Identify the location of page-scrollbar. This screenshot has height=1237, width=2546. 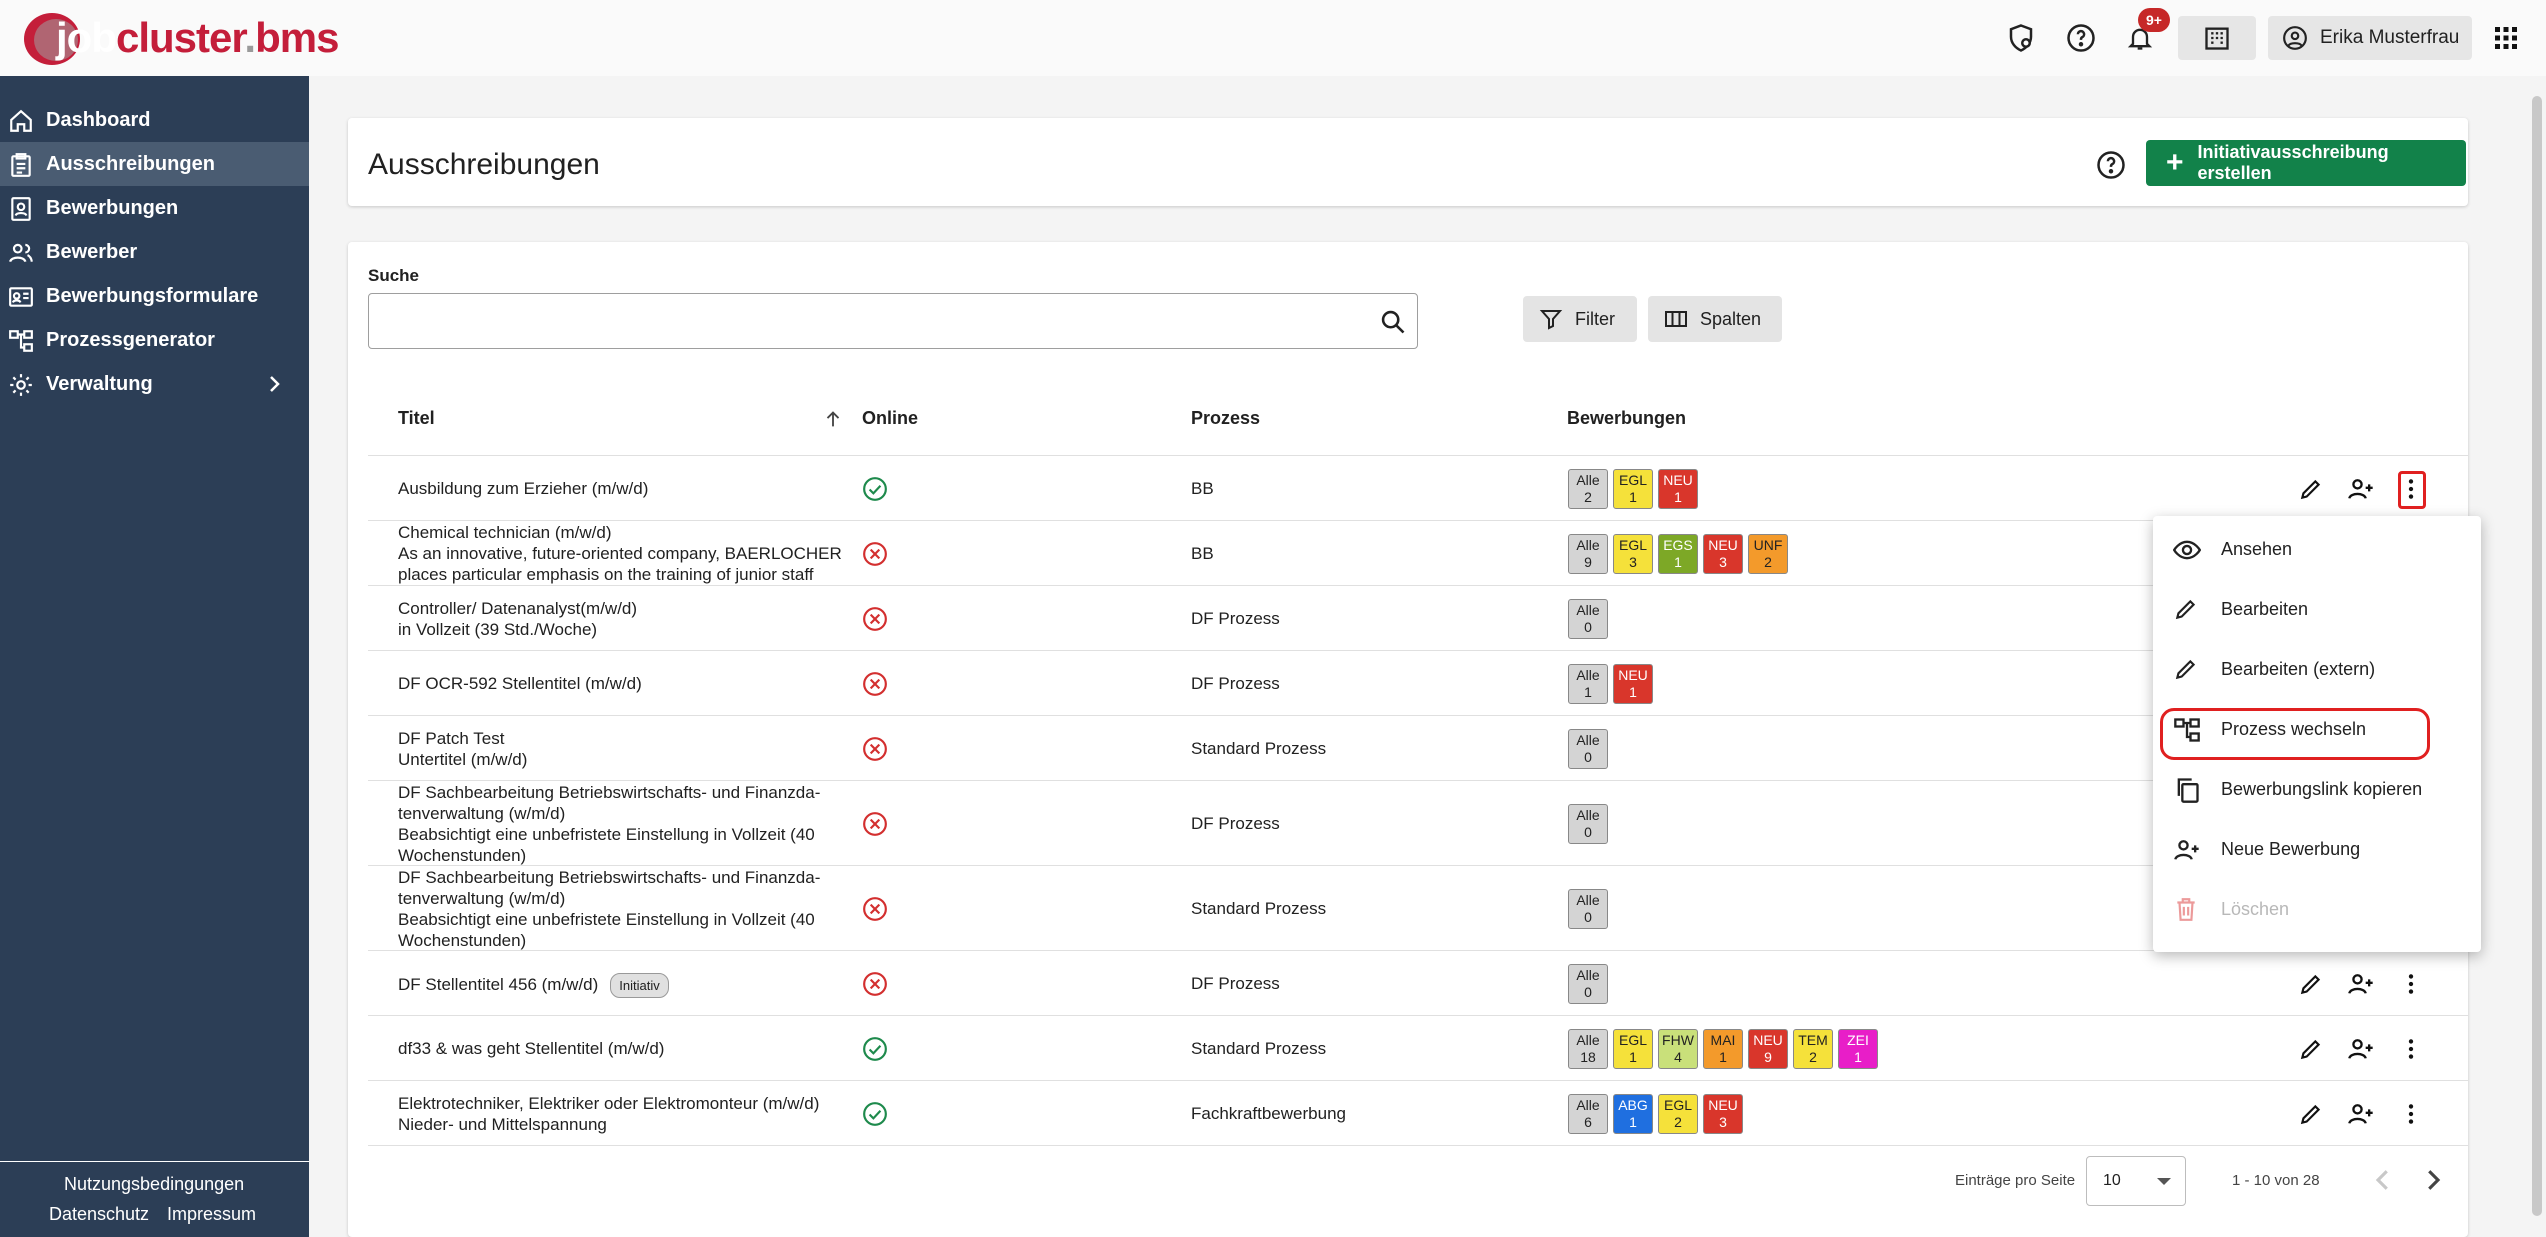
(2537, 656).